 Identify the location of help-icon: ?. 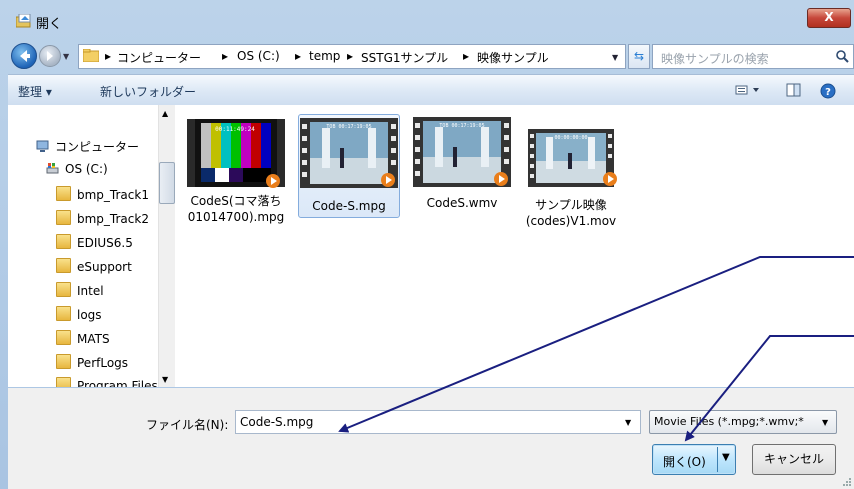
(828, 91).